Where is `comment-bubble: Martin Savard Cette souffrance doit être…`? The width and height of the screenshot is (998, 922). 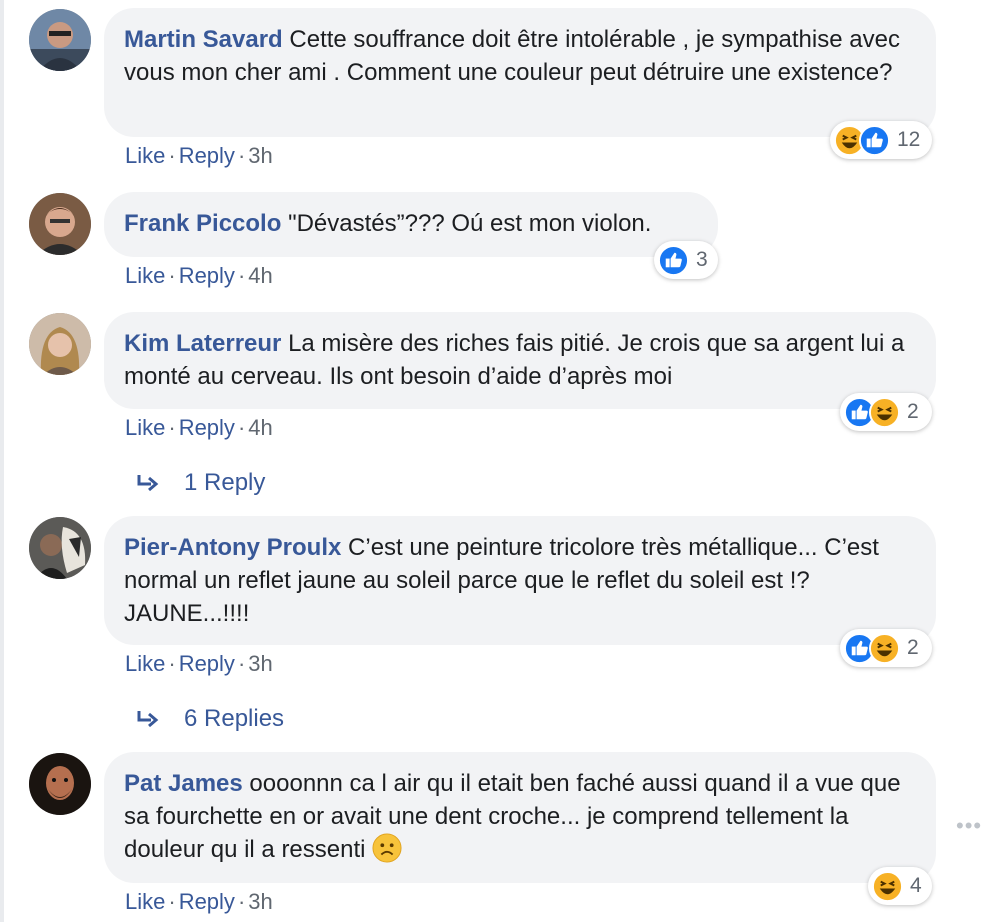 comment-bubble: Martin Savard Cette souffrance doit être… is located at coordinates (520, 72).